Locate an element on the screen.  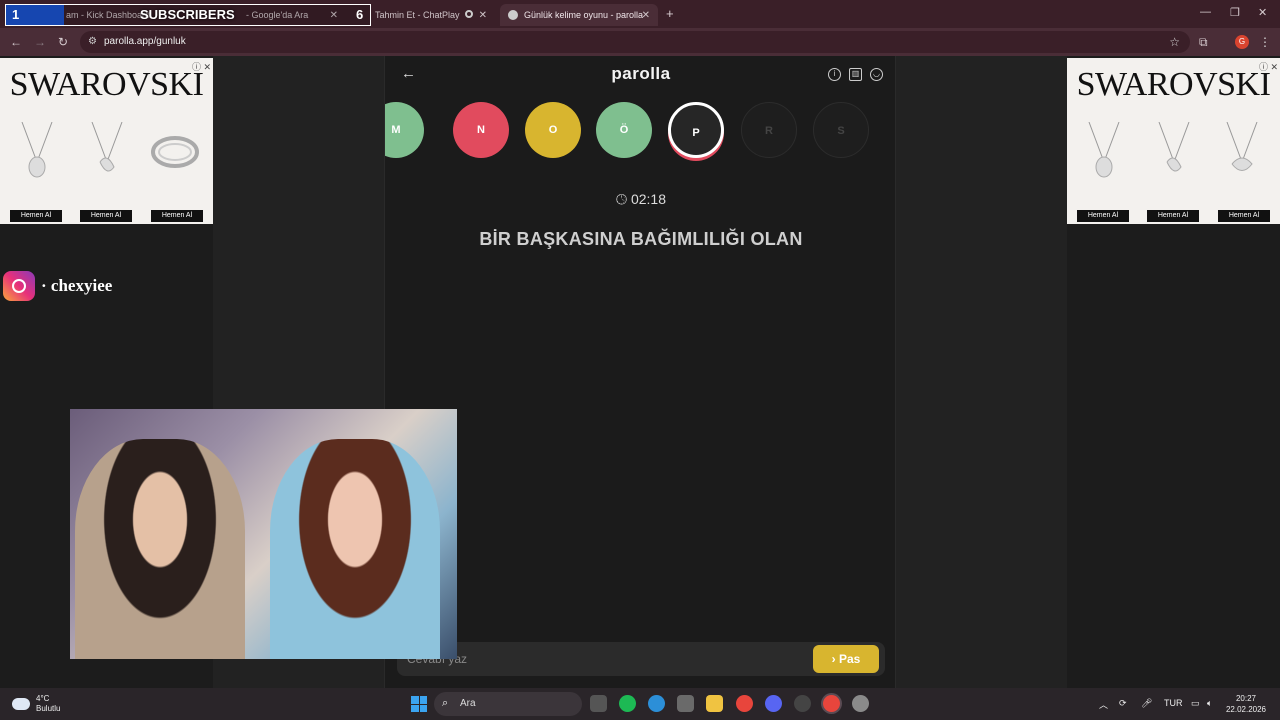
settings-icon is located at coordinates (860, 703).